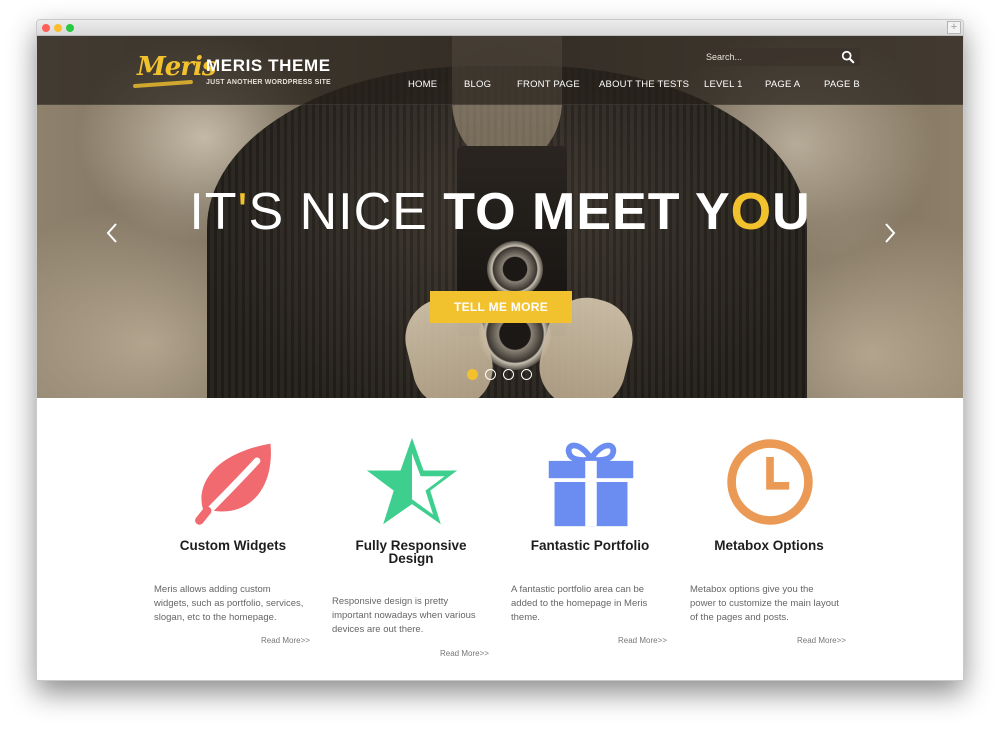 The width and height of the screenshot is (1000, 733). I want to click on feature-text-line: widgets, such as portfolio, services,, so click(229, 603).